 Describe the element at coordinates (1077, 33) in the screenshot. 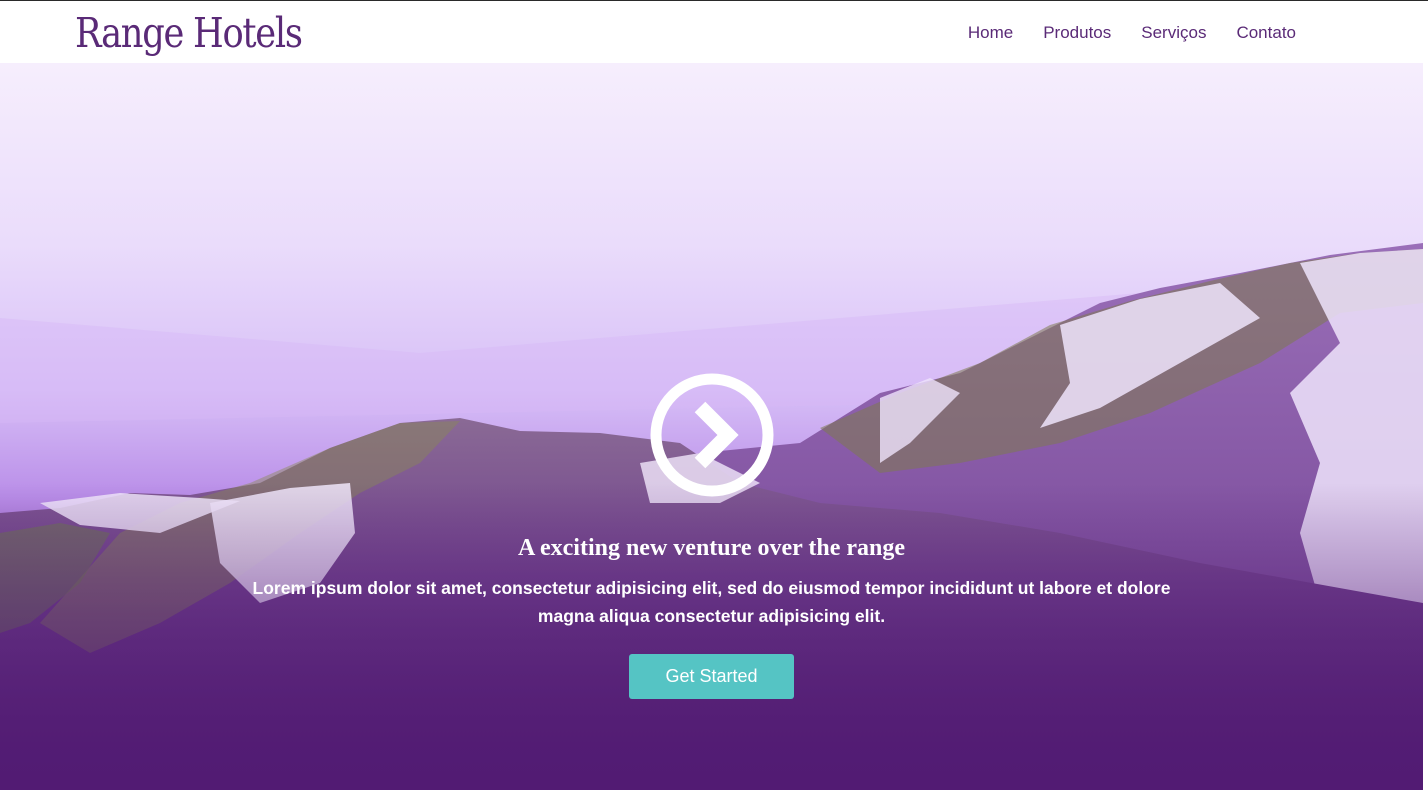

I see `nav-produtos-link: Produtos` at that location.